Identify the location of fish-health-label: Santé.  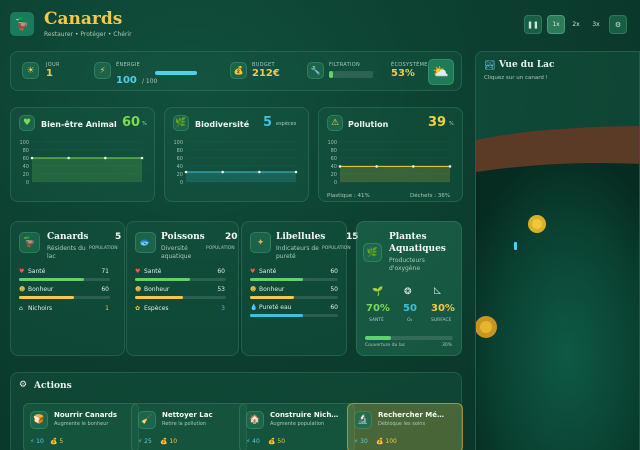
(153, 271).